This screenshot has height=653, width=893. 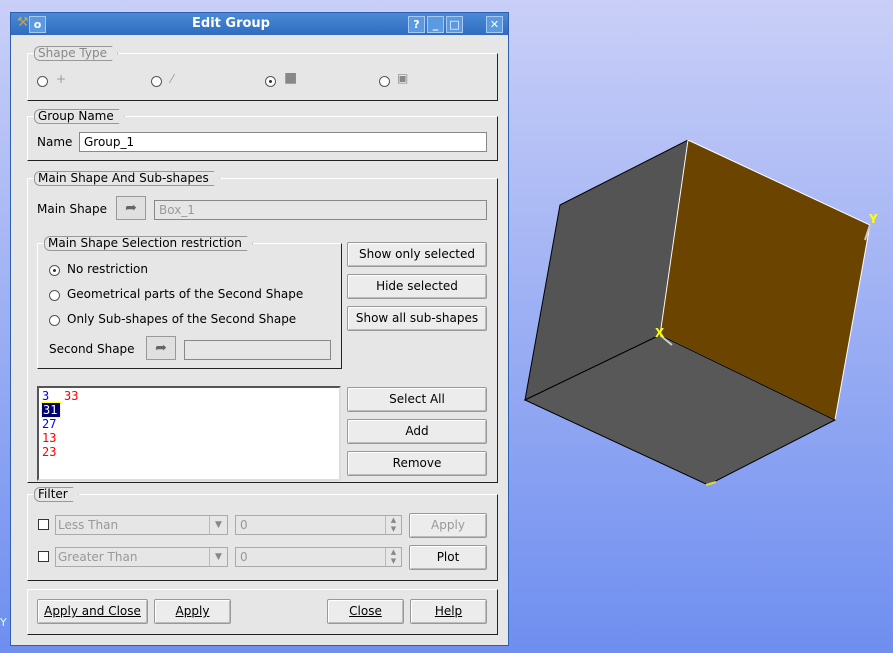 What do you see at coordinates (873, 219) in the screenshot?
I see `axis-y-label: Y` at bounding box center [873, 219].